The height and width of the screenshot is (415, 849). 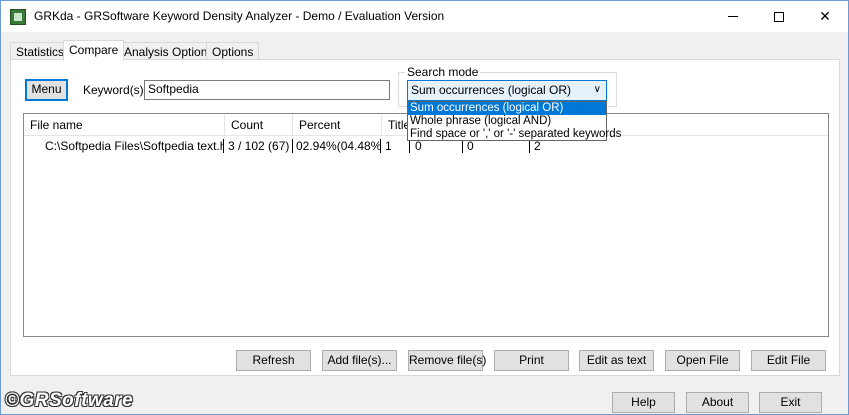 What do you see at coordinates (643, 402) in the screenshot?
I see `help-button: Help` at bounding box center [643, 402].